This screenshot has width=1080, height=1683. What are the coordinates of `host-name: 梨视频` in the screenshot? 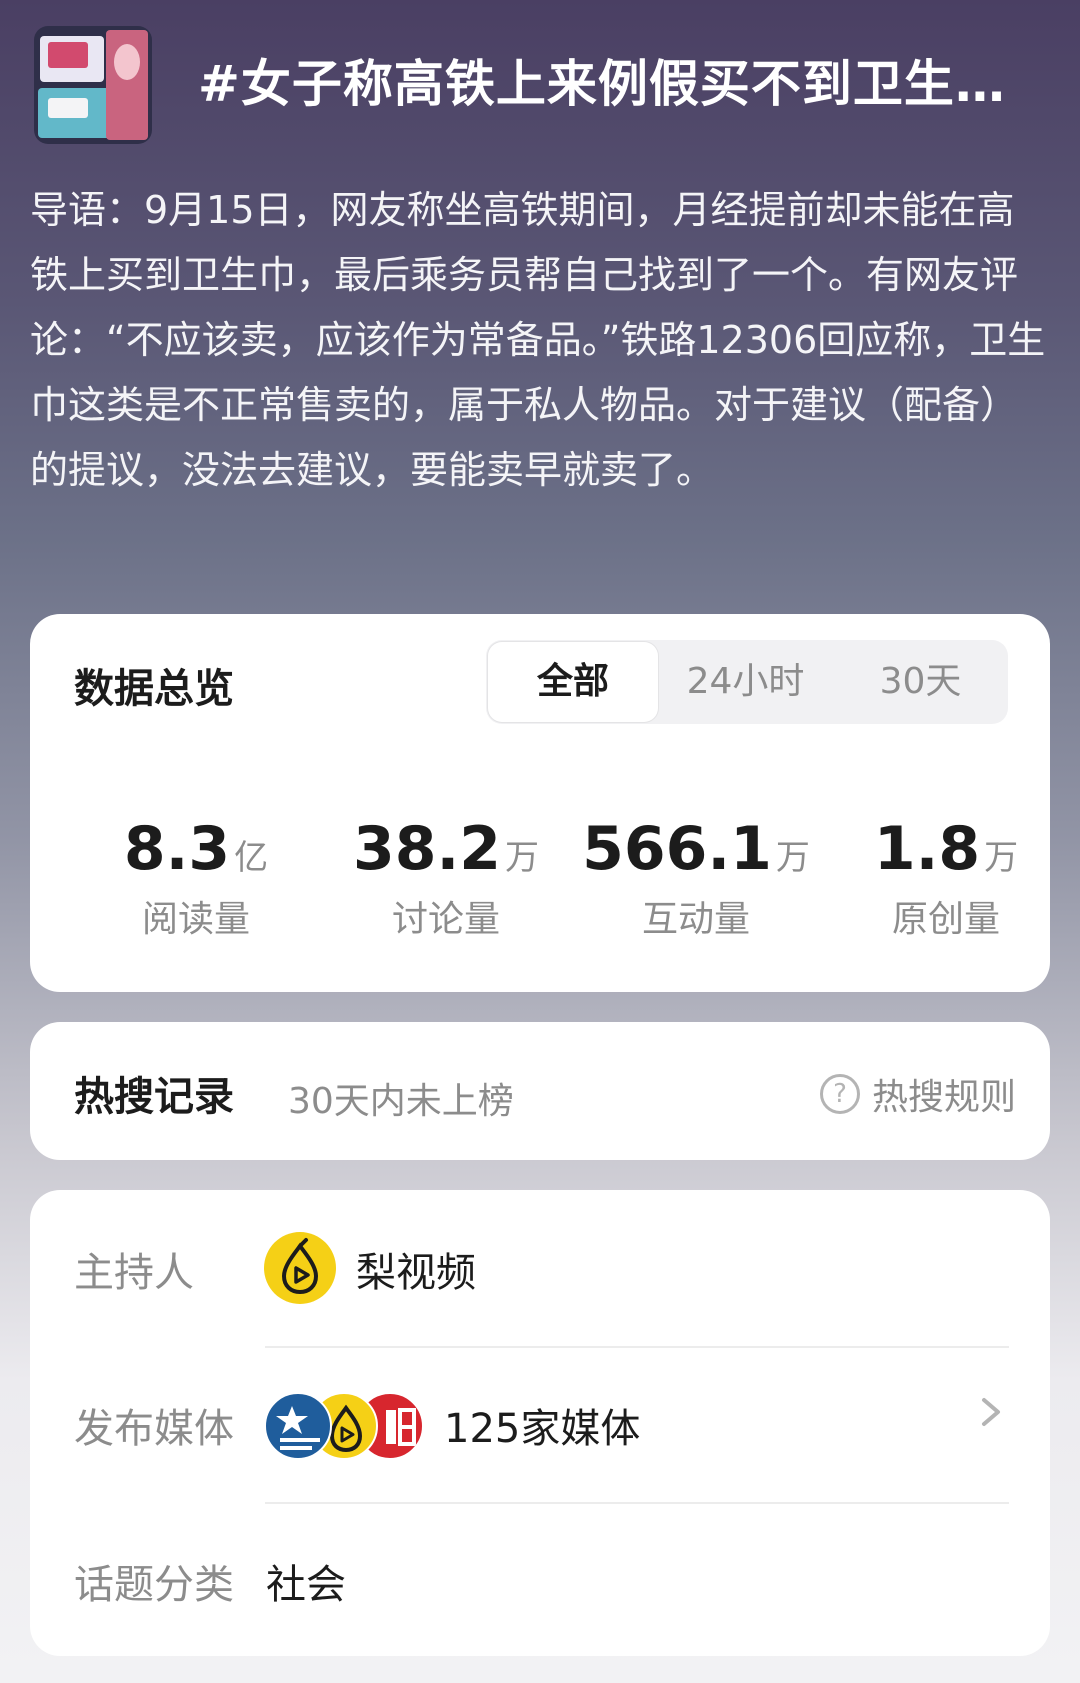 It's located at (416, 1273).